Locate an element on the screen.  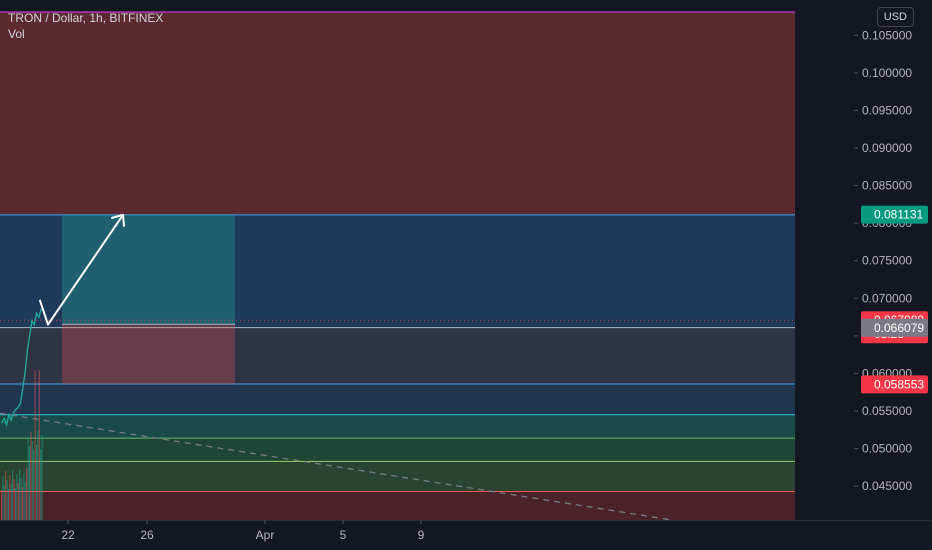
symbol-title: TRON / Dollar, 1h, BITFINEX is located at coordinates (86, 18).